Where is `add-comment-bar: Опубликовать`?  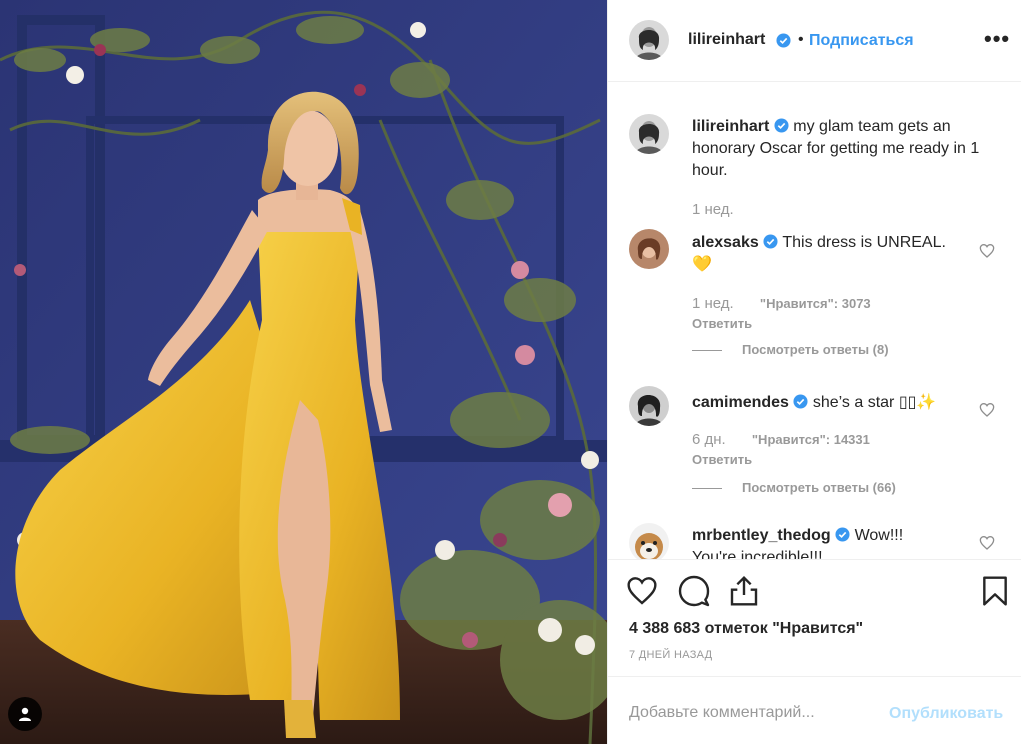
add-comment-bar: Опубликовать is located at coordinates (814, 710).